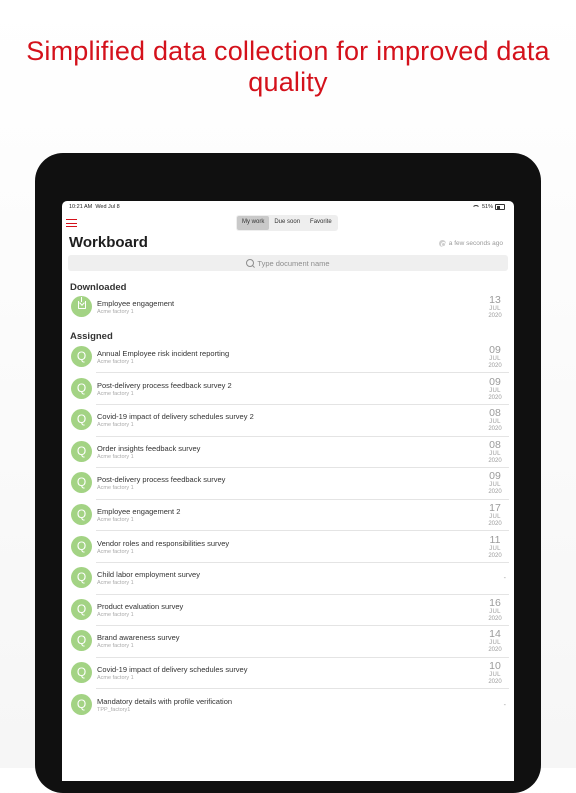 The height and width of the screenshot is (793, 576). Describe the element at coordinates (495, 634) in the screenshot. I see `due-day: 14` at that location.